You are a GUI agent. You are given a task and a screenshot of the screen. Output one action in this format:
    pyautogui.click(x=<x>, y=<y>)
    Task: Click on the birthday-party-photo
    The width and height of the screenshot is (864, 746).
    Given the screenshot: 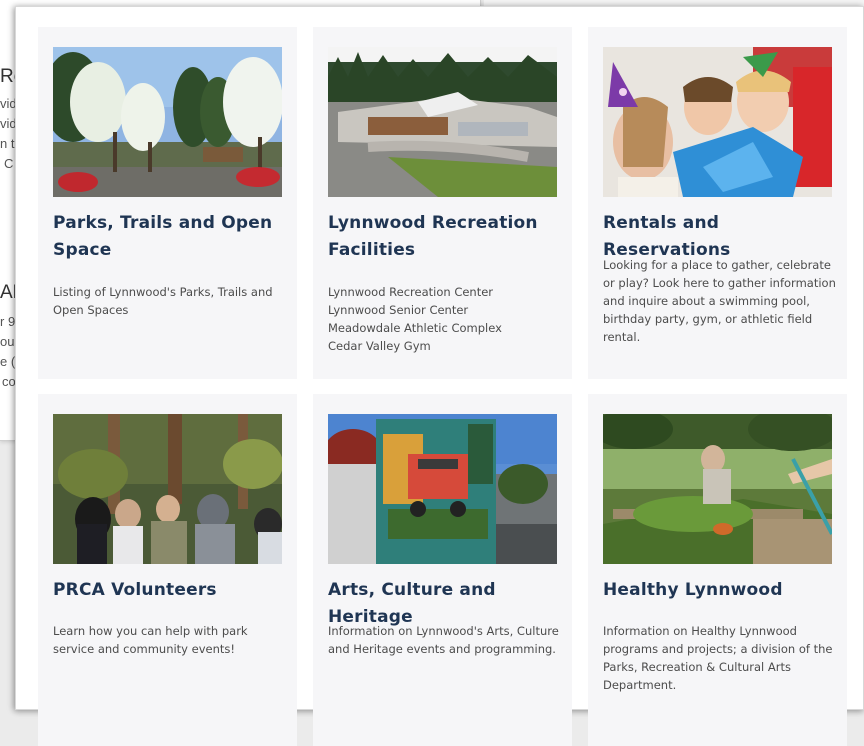 What is the action you would take?
    pyautogui.click(x=717, y=122)
    